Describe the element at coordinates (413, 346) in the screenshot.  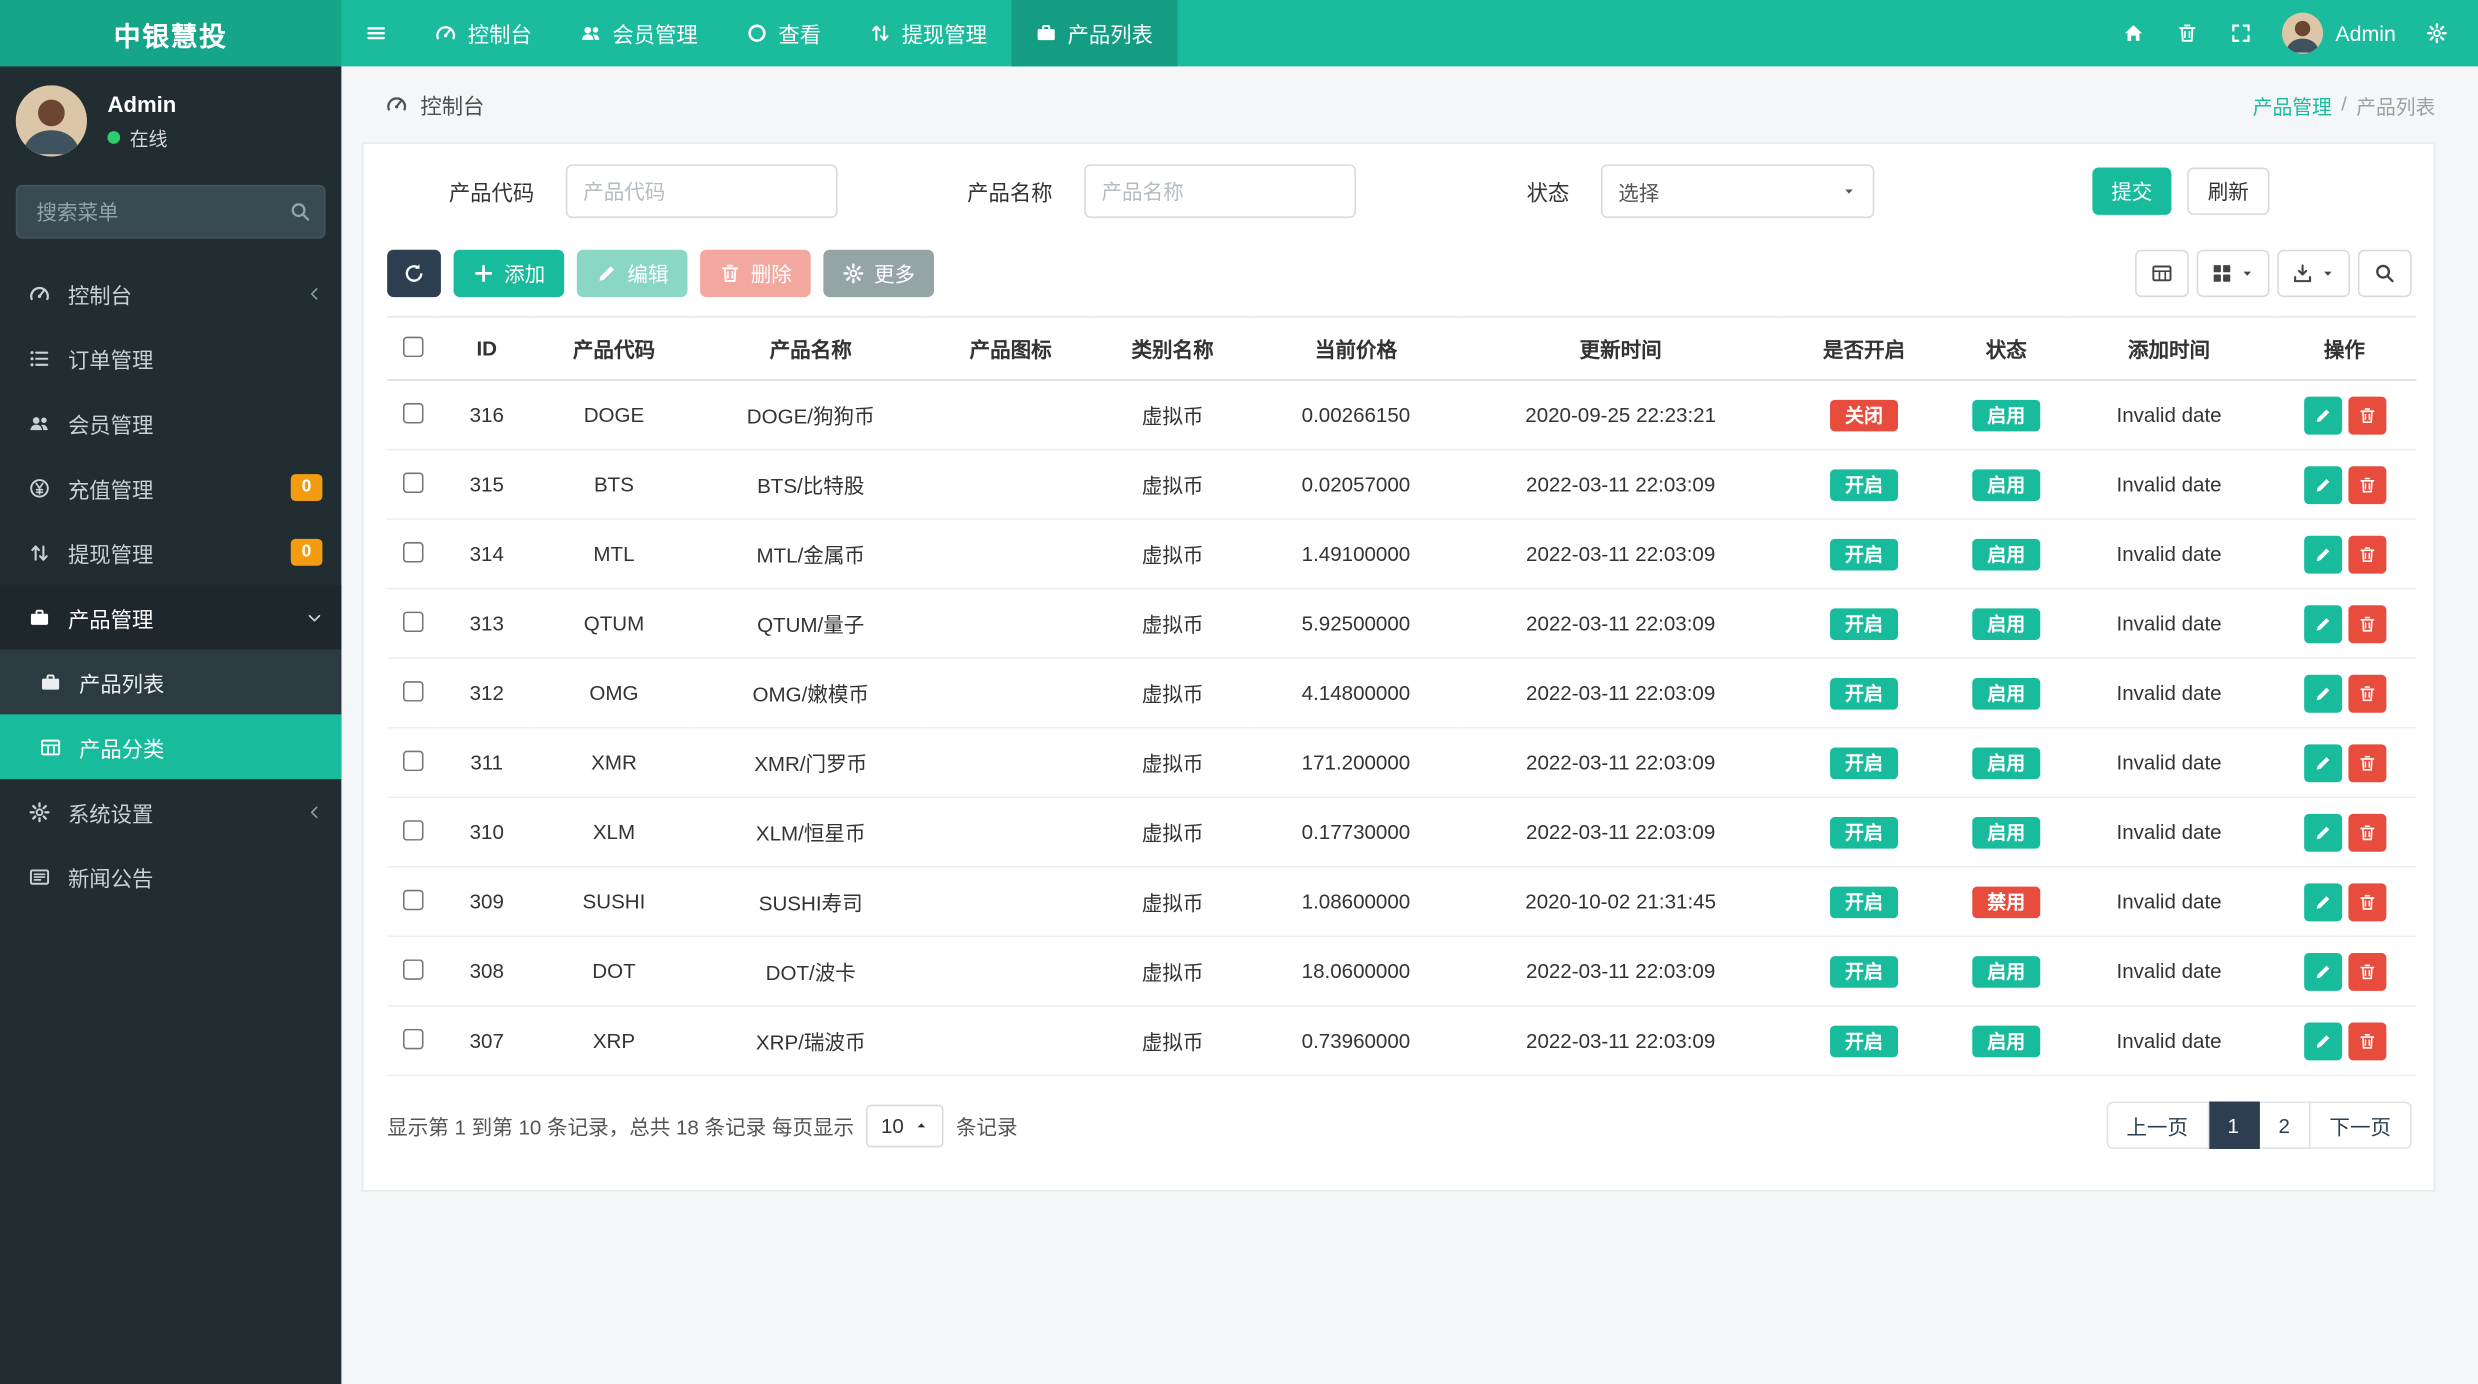
I see `select-all-checkbox` at that location.